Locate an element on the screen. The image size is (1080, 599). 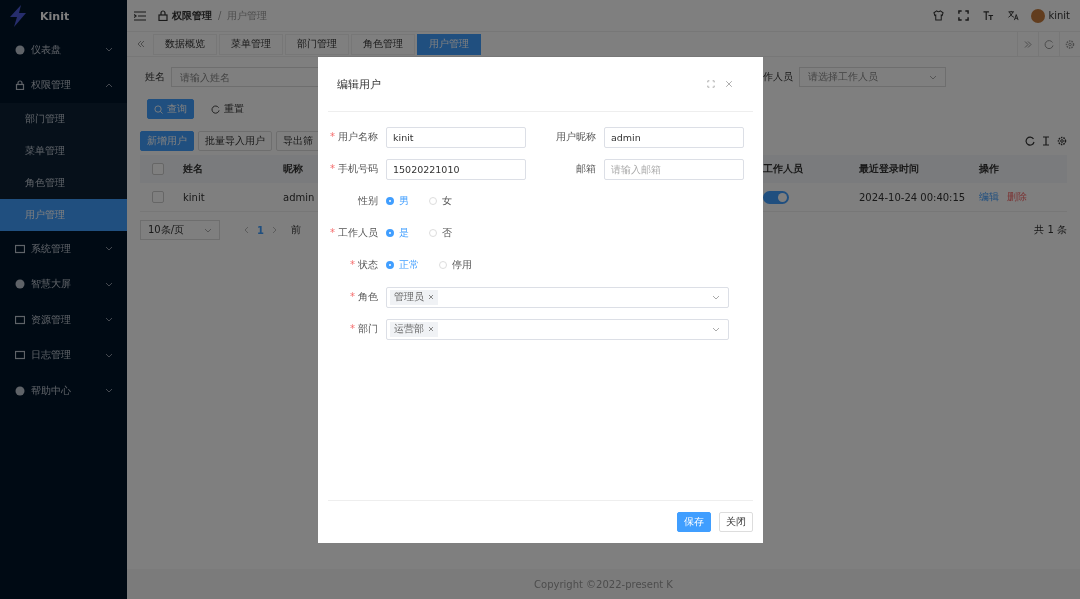
action-link: 删除 is located at coordinates (1017, 197).